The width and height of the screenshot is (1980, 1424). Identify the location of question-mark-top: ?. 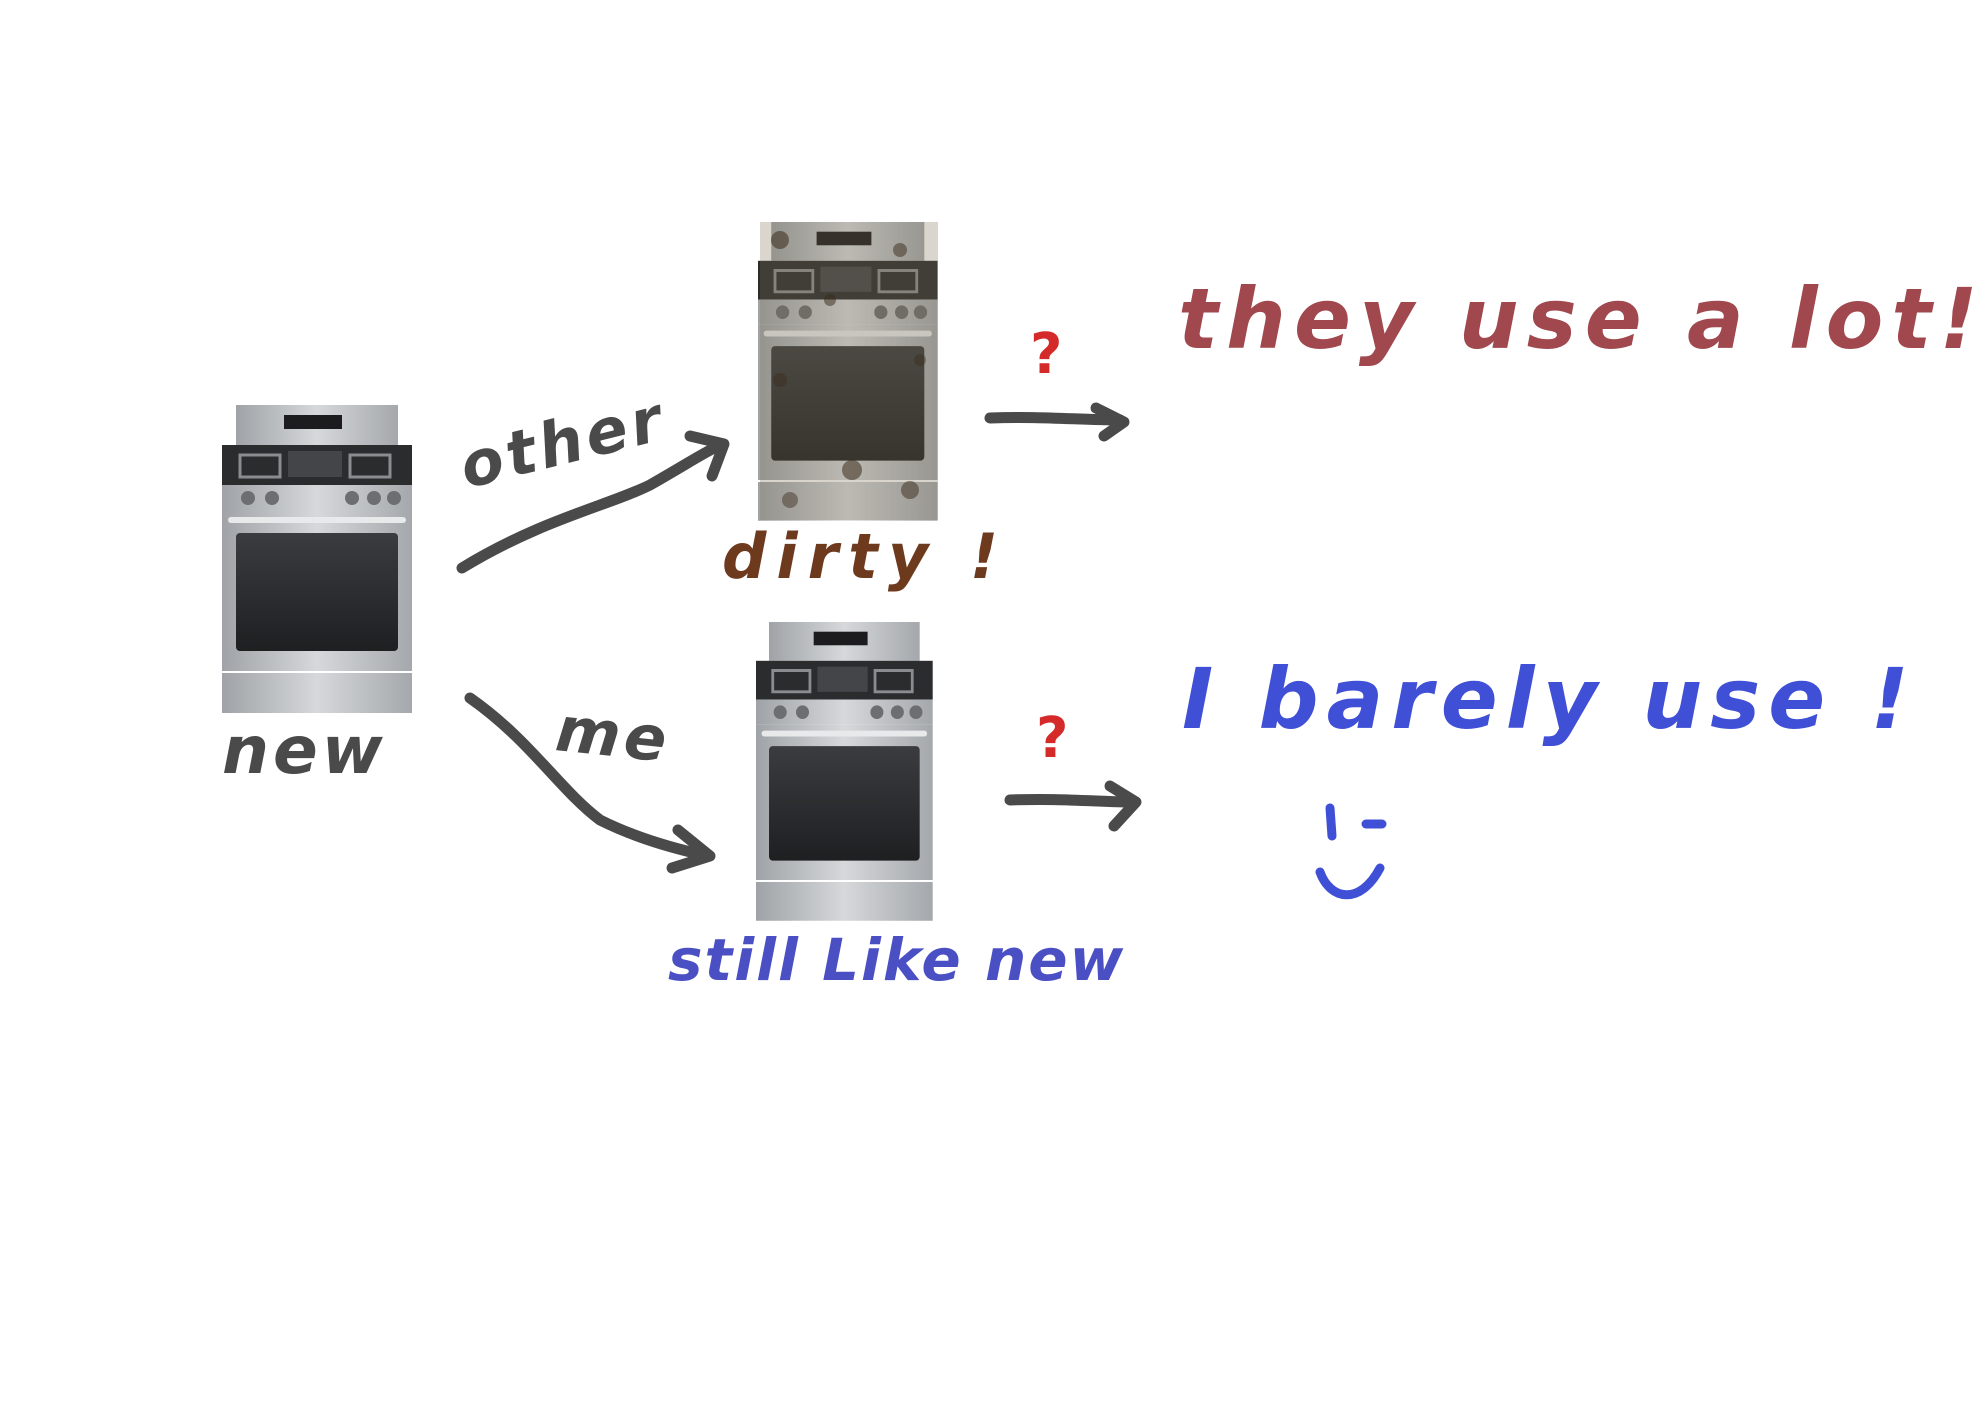
(1046, 354).